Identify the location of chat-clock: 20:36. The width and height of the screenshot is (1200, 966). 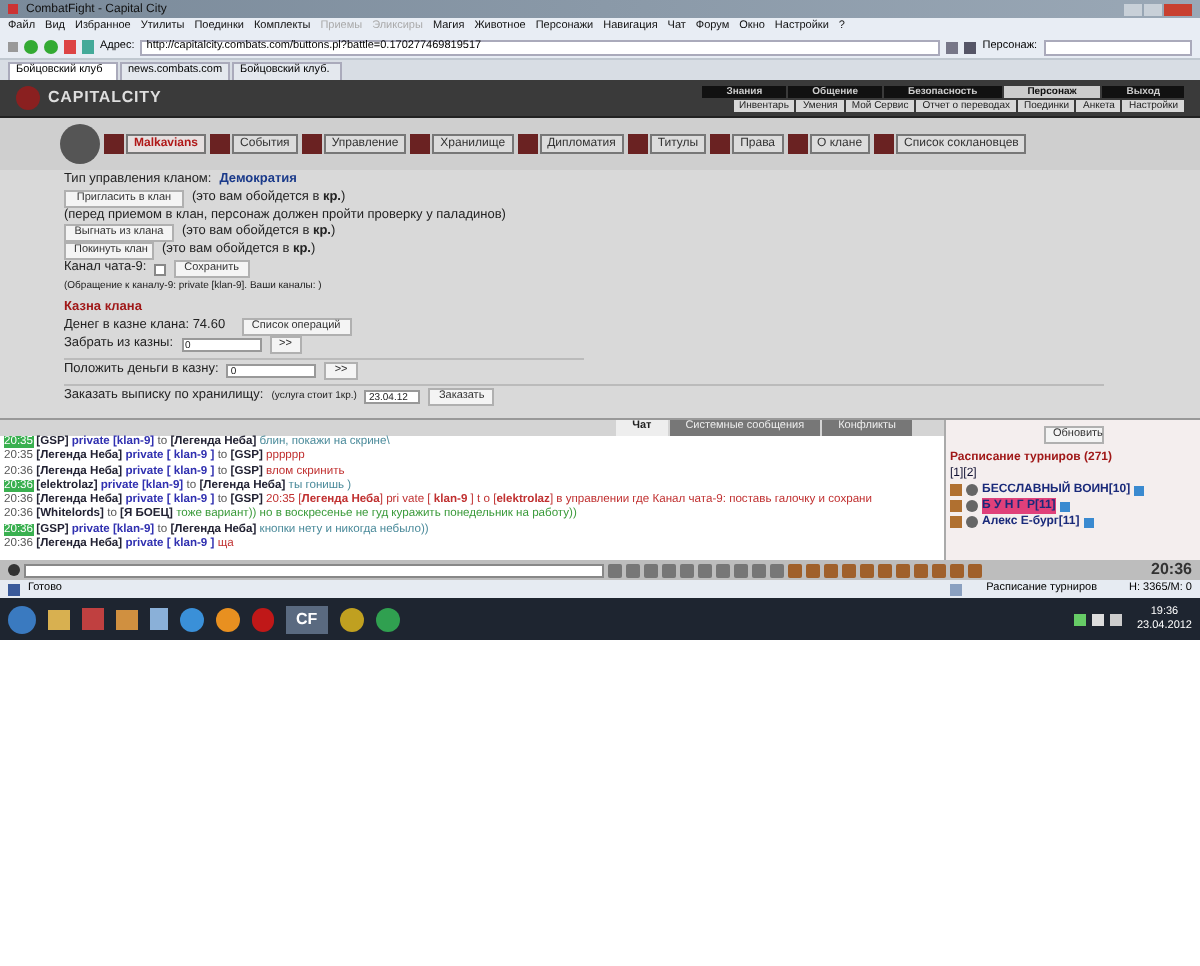
(1171, 570).